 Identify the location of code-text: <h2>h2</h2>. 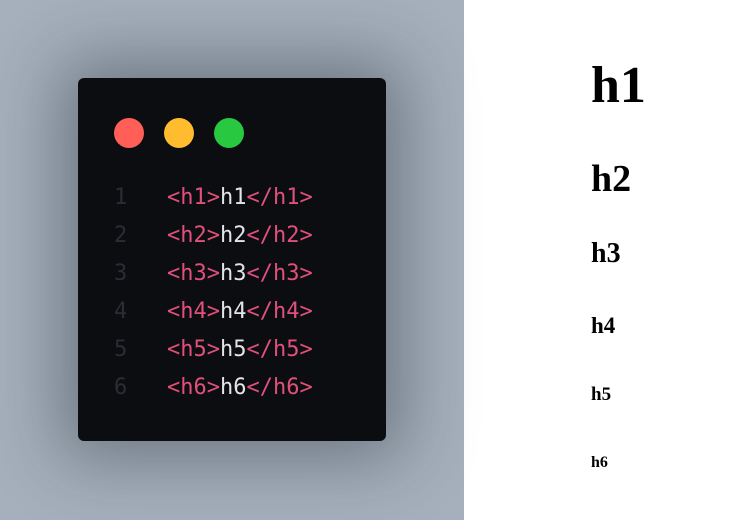
(240, 236).